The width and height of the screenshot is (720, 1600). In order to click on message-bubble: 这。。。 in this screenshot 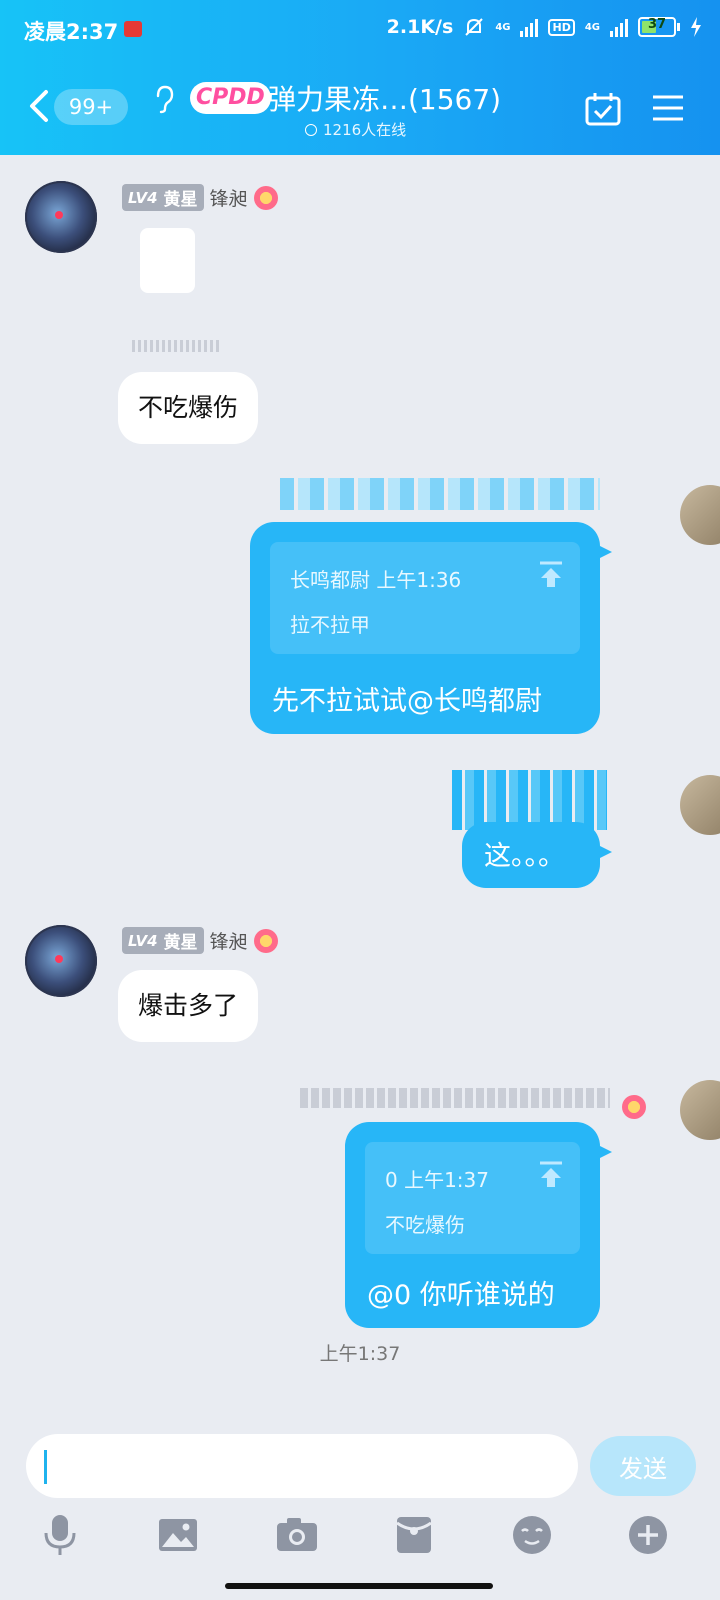, I will do `click(537, 855)`.